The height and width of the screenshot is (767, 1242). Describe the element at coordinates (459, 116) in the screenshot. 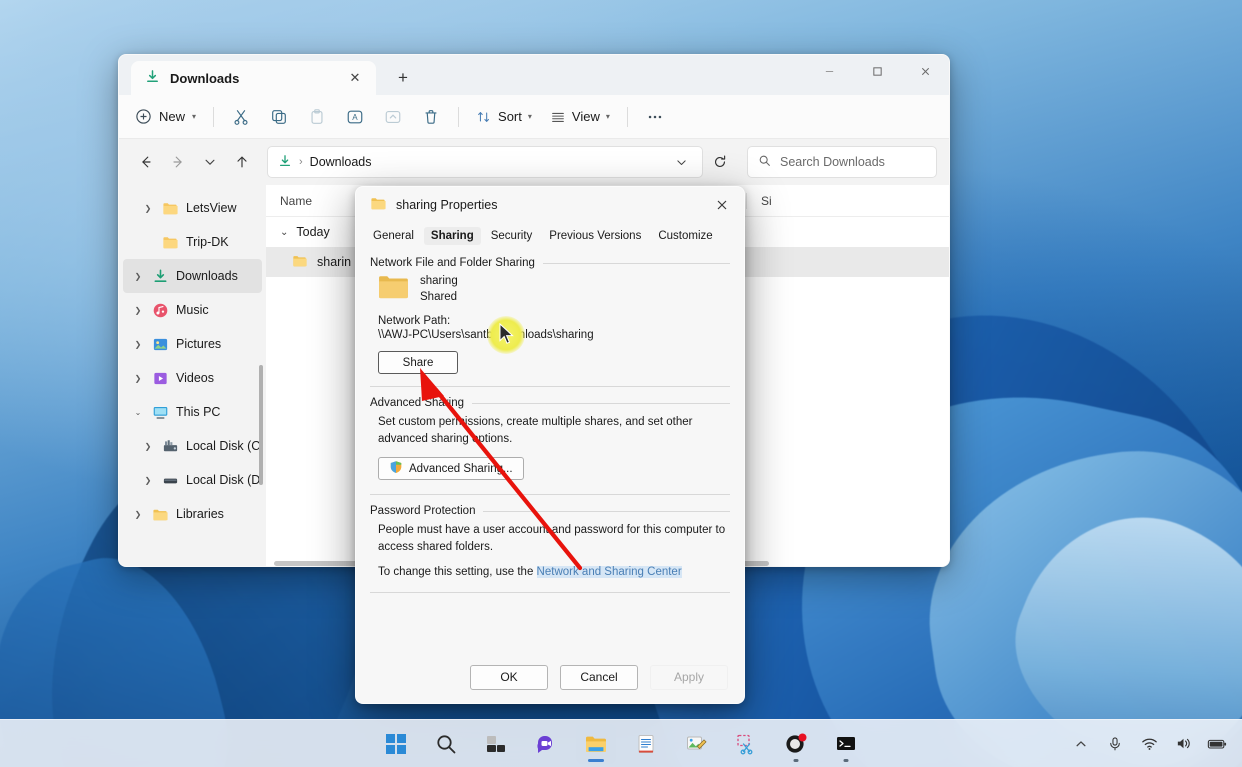

I see `toolbar-divider` at that location.